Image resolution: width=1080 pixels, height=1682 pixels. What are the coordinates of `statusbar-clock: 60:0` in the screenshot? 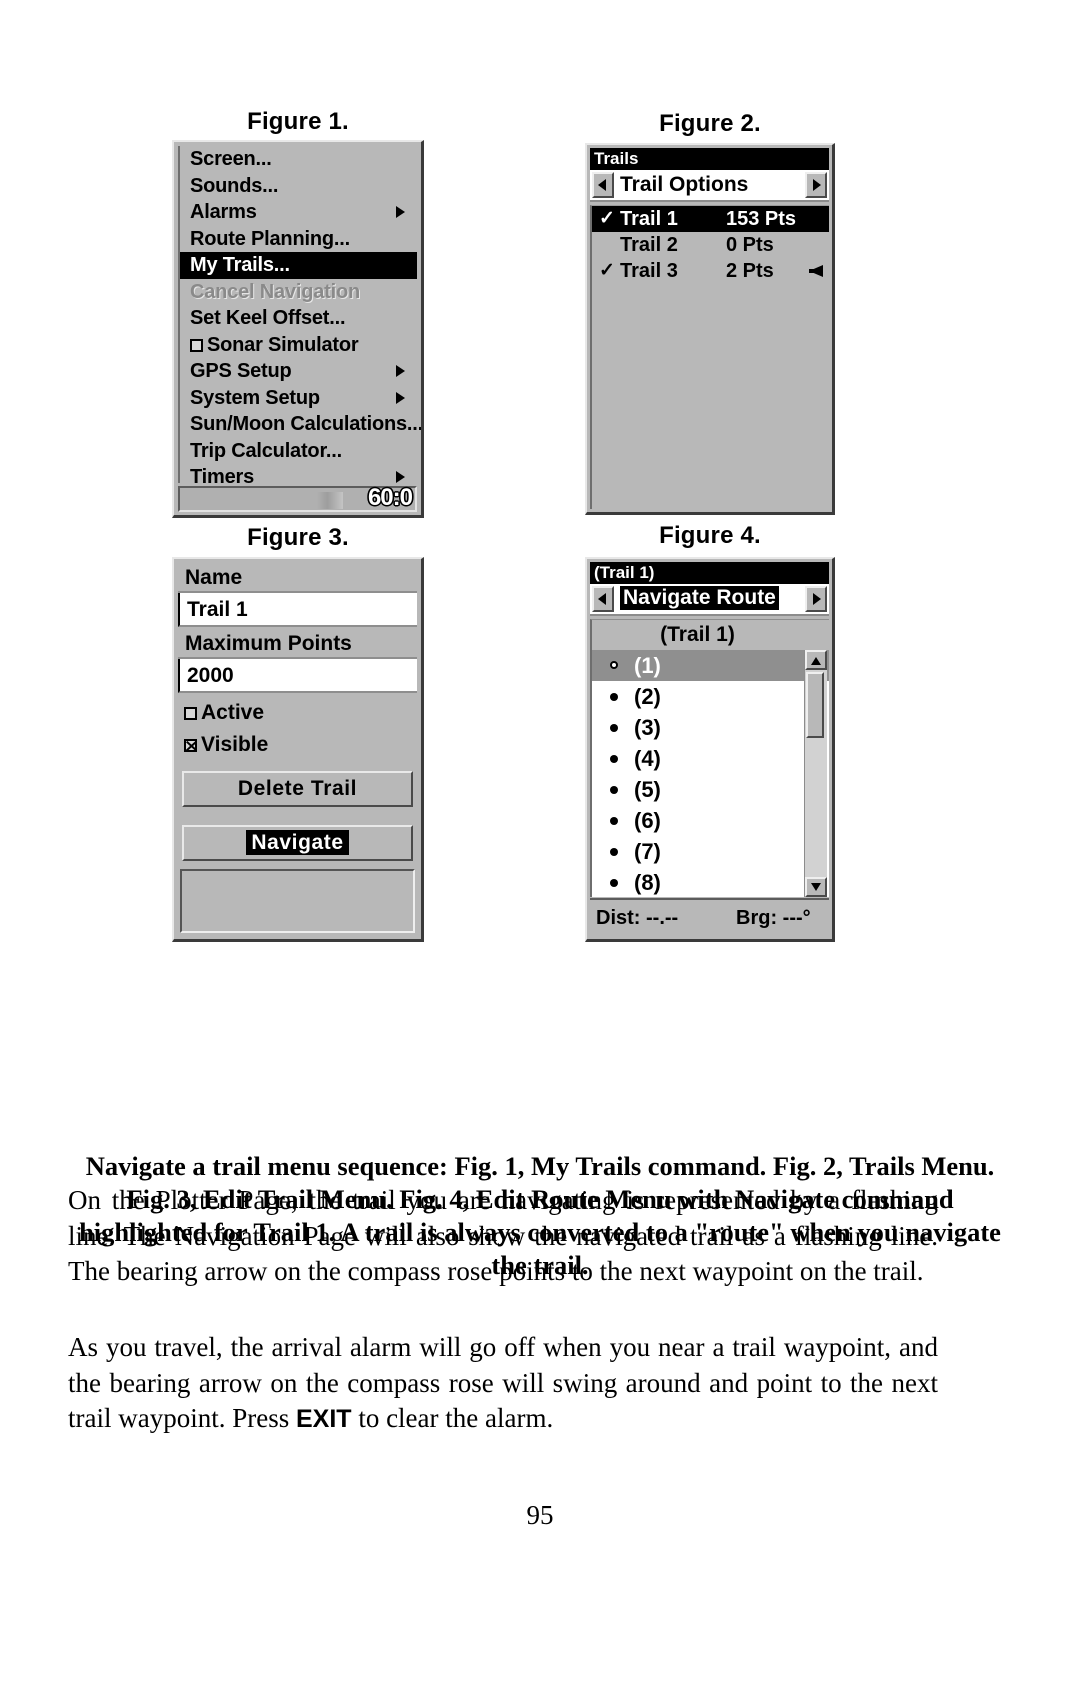 It's located at (390, 497).